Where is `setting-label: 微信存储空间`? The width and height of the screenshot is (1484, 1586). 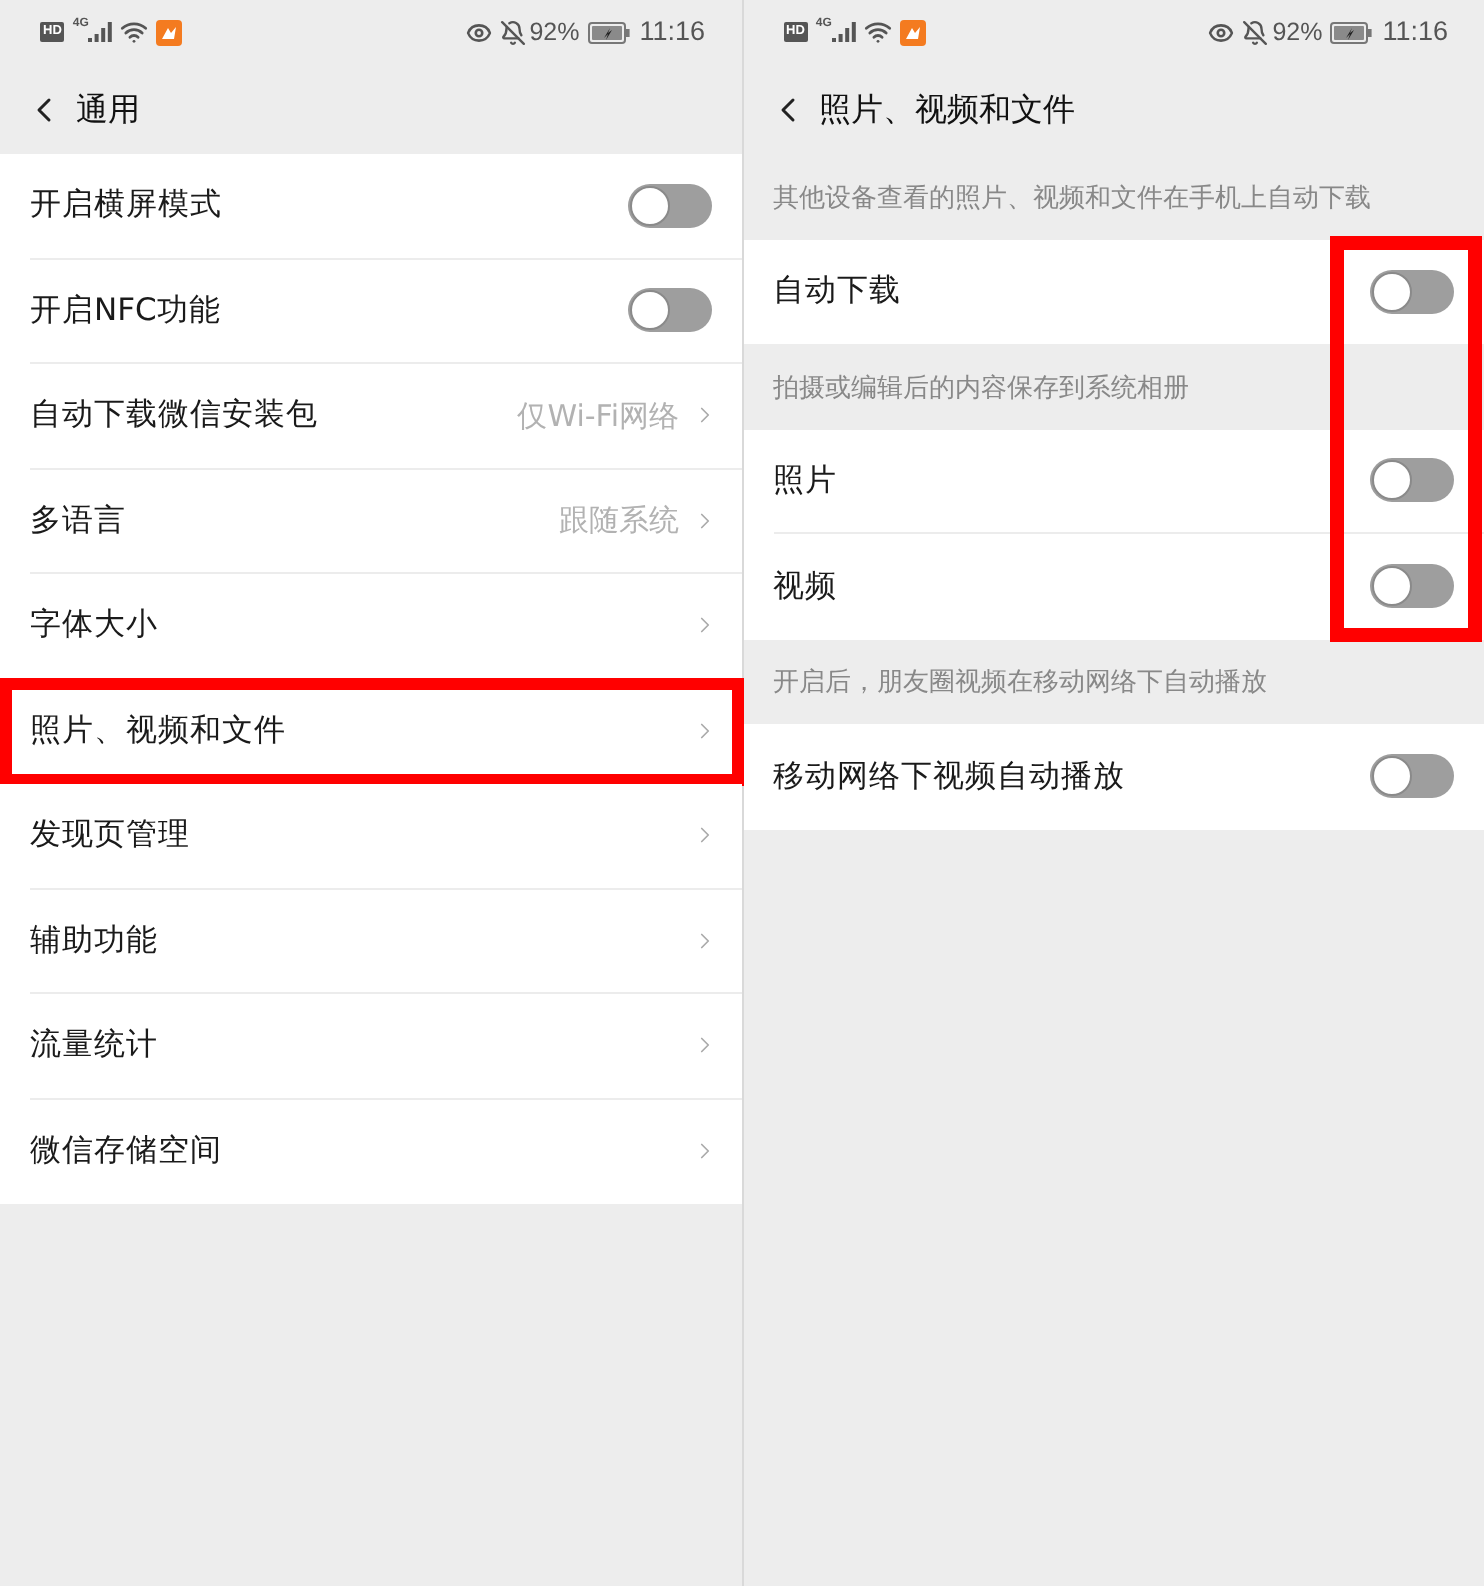 setting-label: 微信存储空间 is located at coordinates (127, 1151).